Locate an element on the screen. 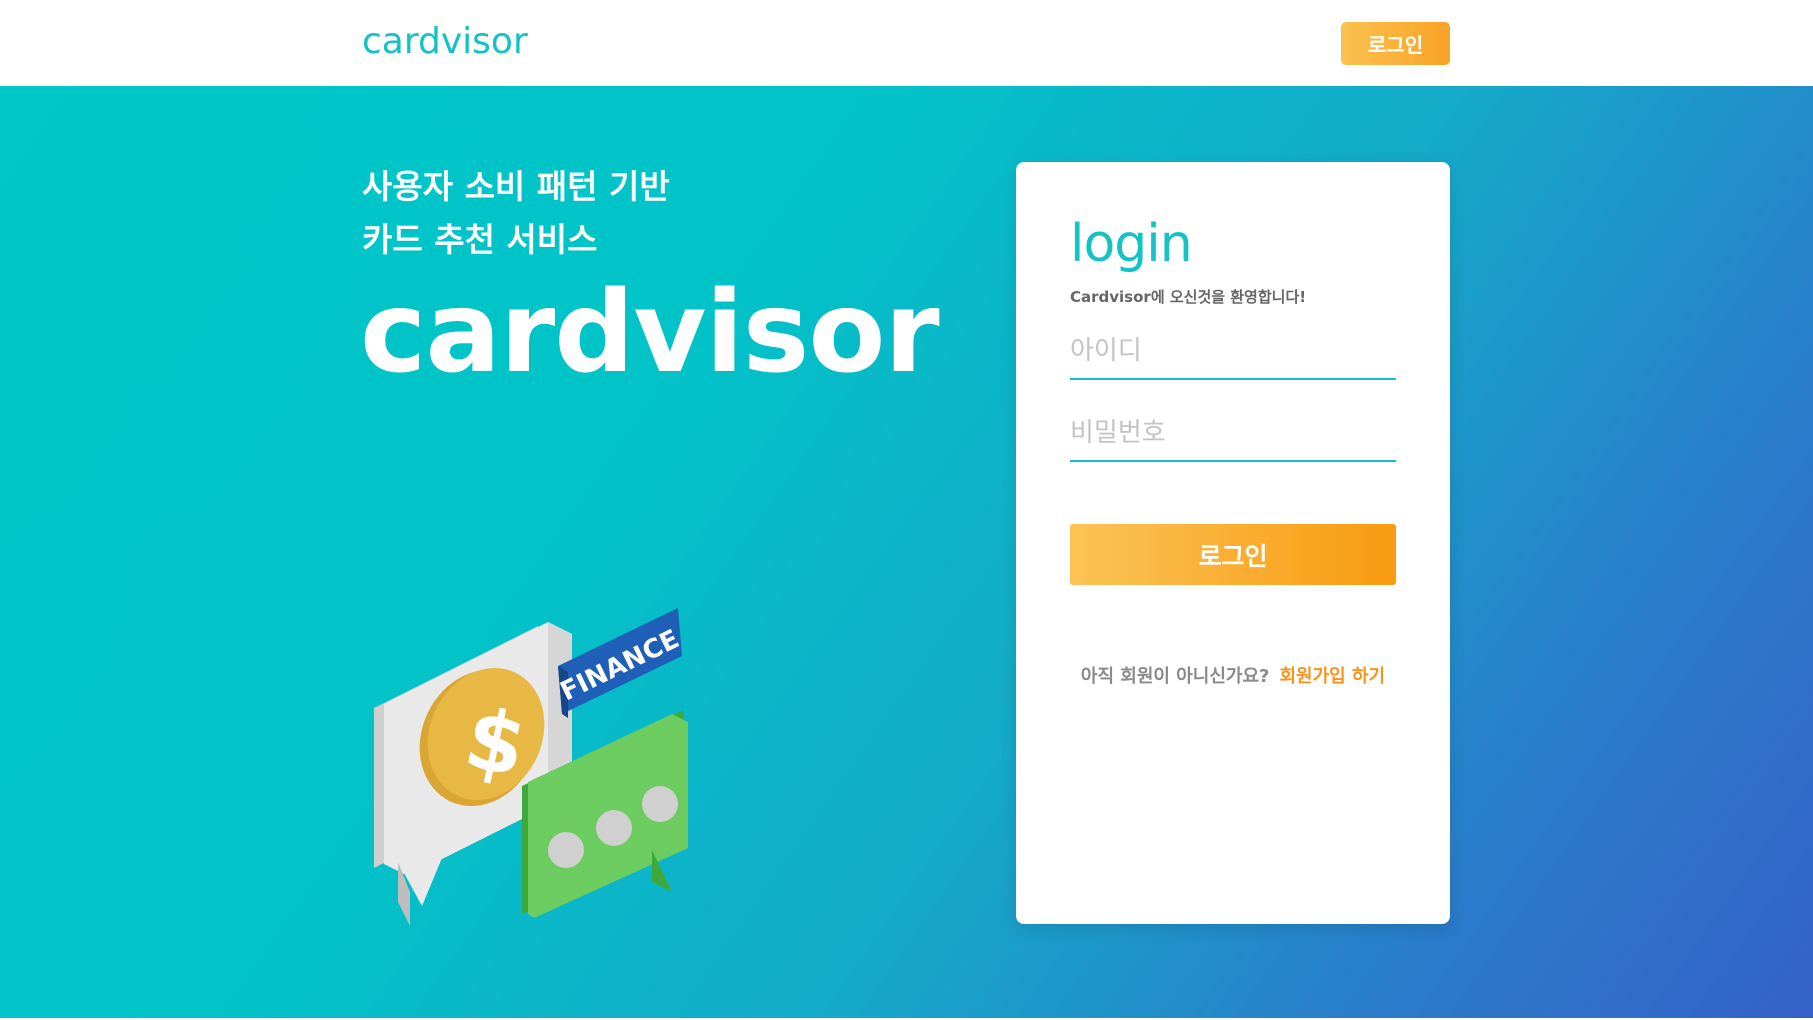 The width and height of the screenshot is (1813, 1020). signup-prompt: 아직 회원이 아니신가요? 회원가입 하기 is located at coordinates (1233, 675).